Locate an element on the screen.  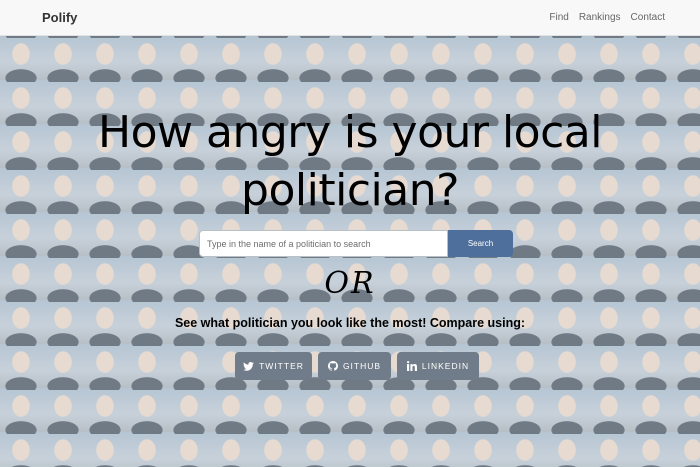
headline-line-2: politician? is located at coordinates (350, 190).